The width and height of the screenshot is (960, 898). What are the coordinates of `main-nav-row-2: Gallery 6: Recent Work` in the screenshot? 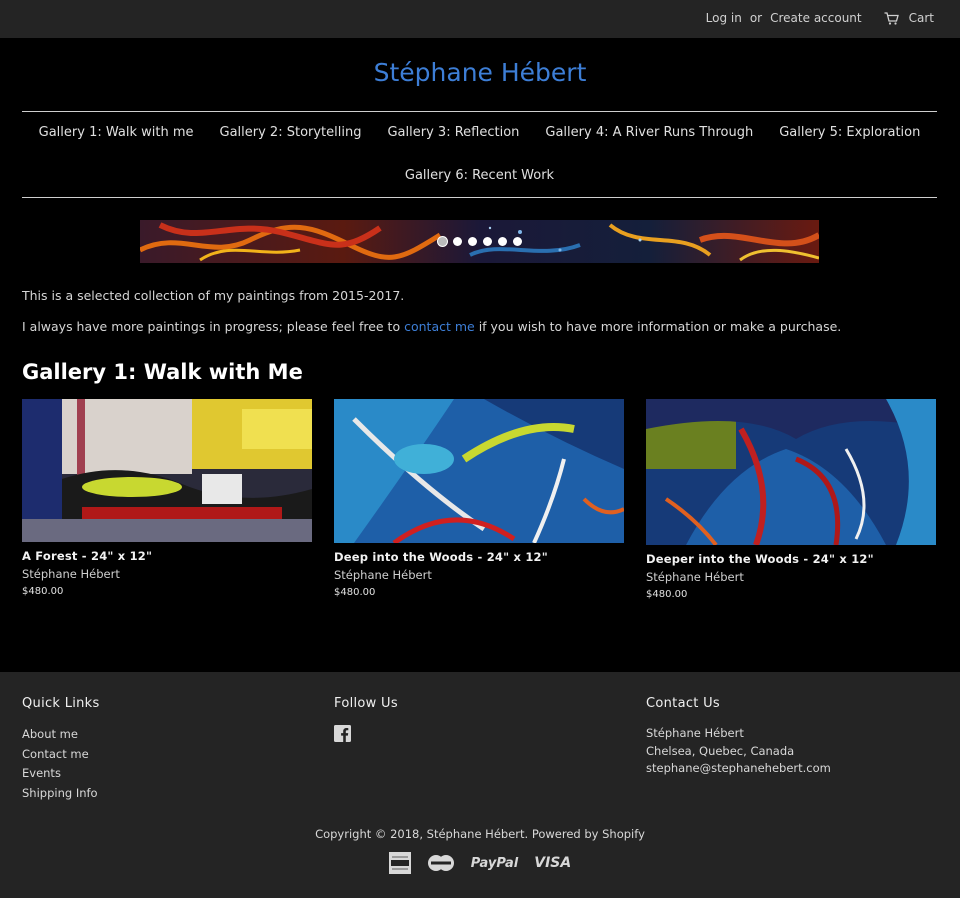 It's located at (479, 175).